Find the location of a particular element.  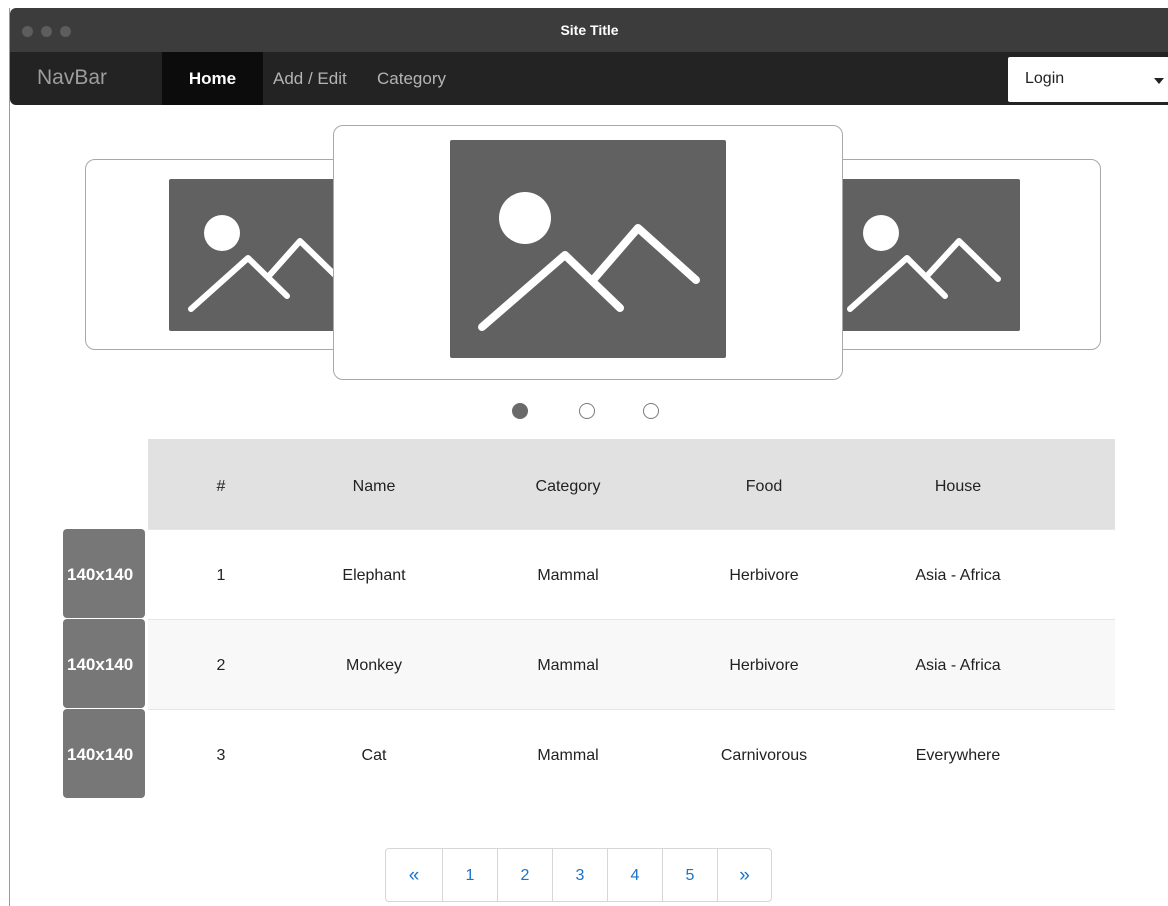

carousel-slide-center is located at coordinates (588, 249).